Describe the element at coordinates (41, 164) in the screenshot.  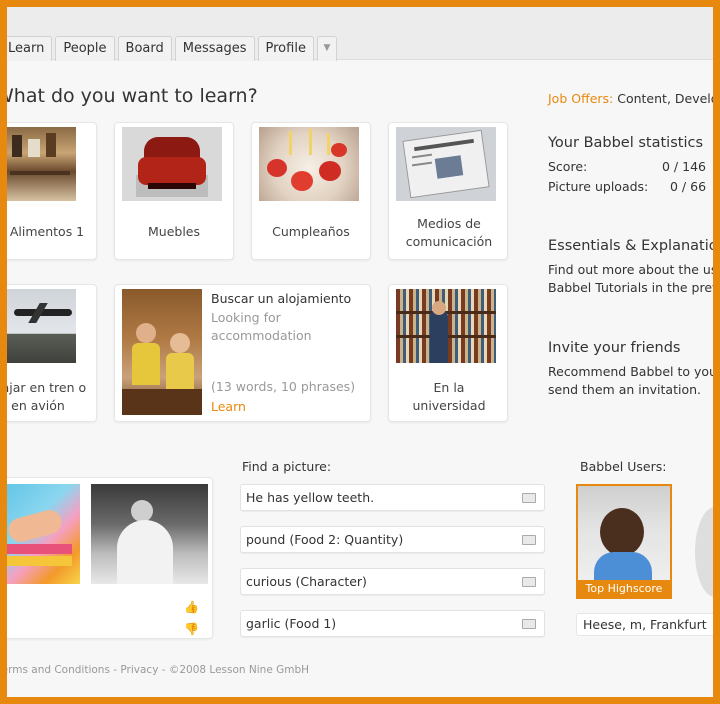
I see `food-shelf-thumbnail` at that location.